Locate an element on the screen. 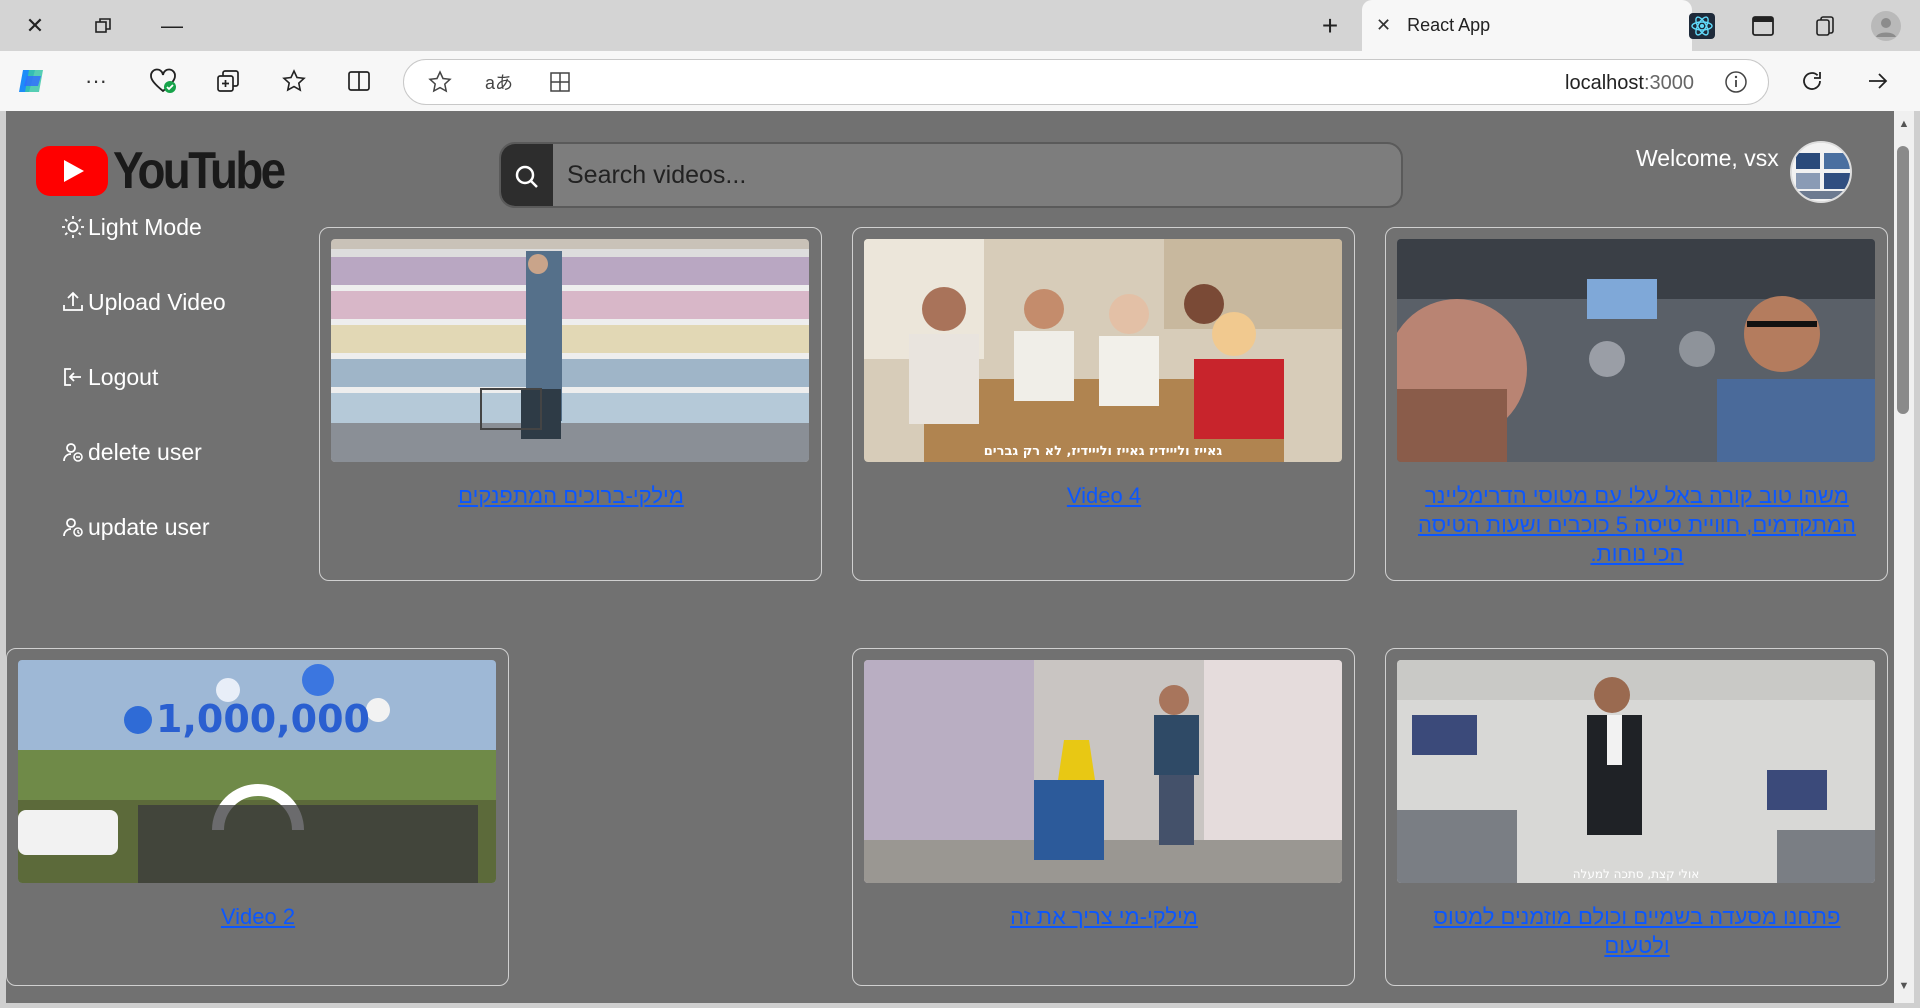 The image size is (1920, 1008). sidebar-item-label: Light Mode is located at coordinates (145, 226).